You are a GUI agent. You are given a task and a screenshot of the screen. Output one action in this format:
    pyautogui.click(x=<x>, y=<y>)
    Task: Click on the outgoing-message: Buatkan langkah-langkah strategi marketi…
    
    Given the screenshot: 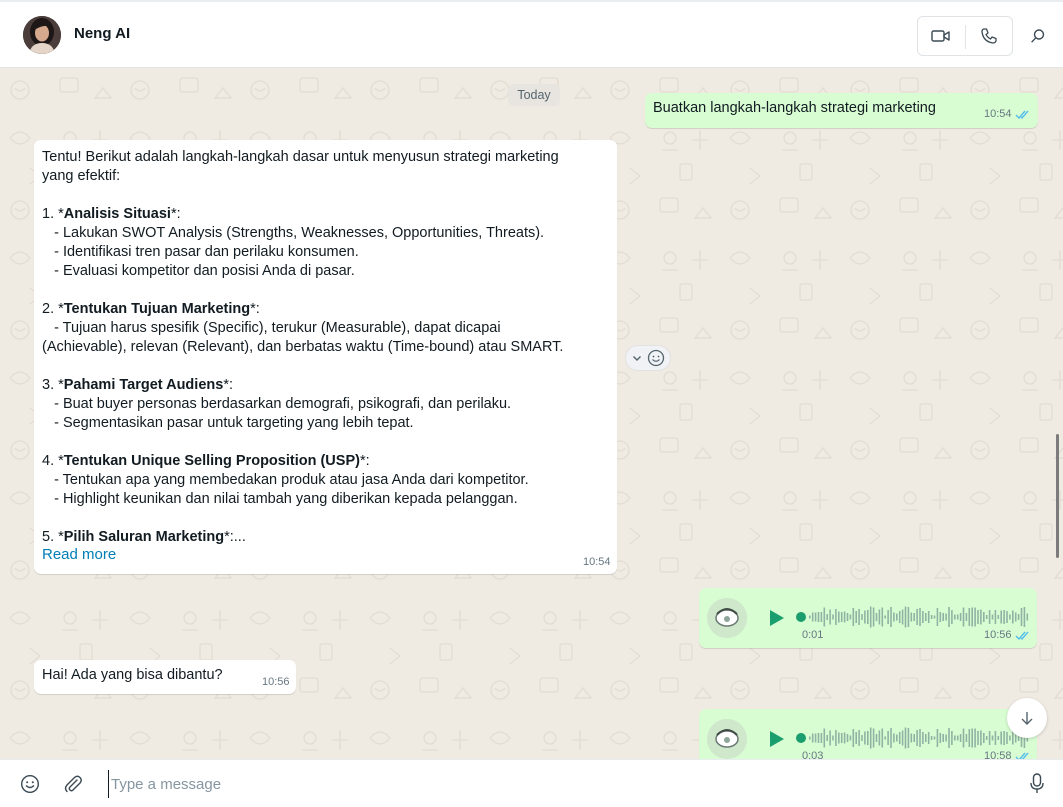 What is the action you would take?
    pyautogui.click(x=841, y=110)
    